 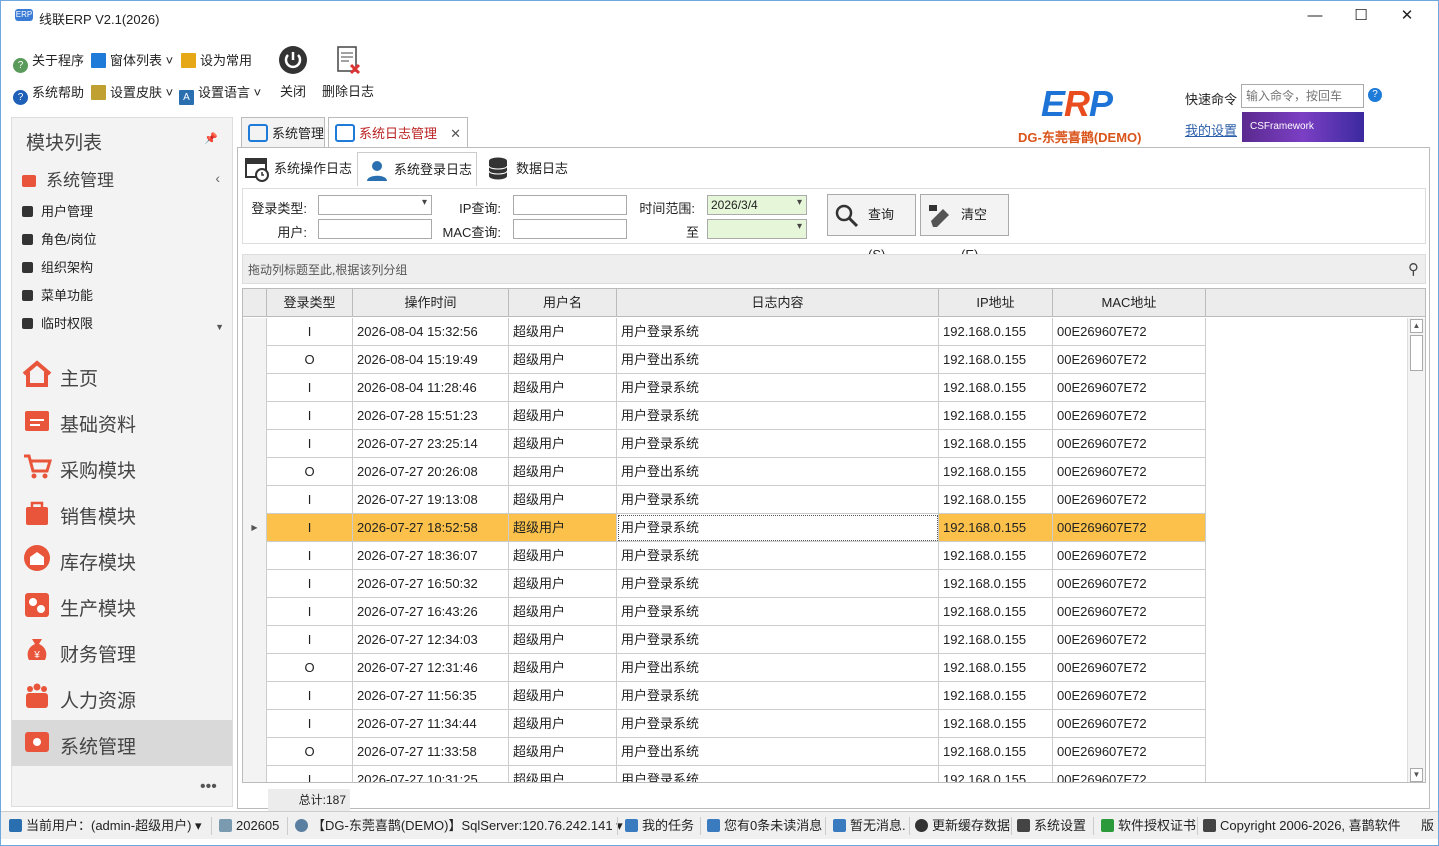 I want to click on user-input, so click(x=375, y=229).